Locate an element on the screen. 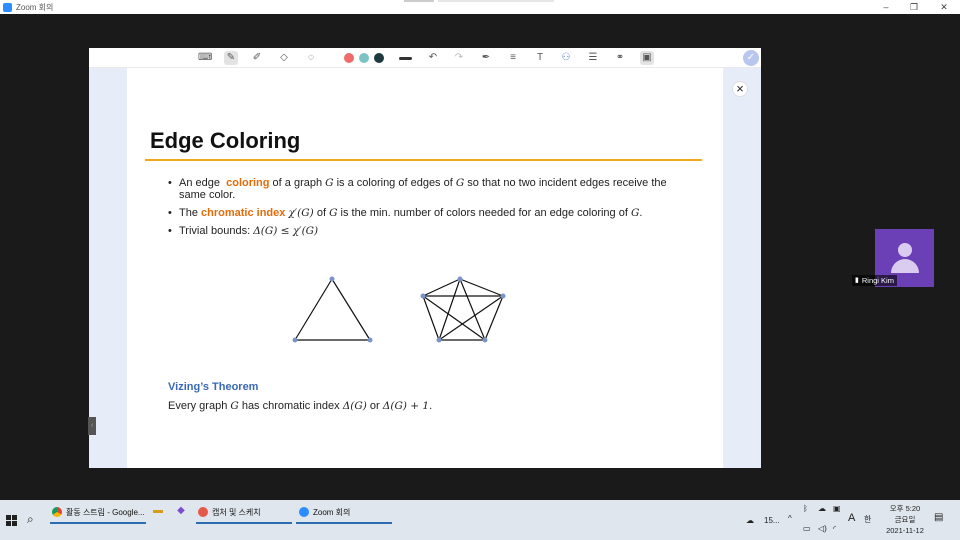  weather-icon: ☁ is located at coordinates (750, 520).